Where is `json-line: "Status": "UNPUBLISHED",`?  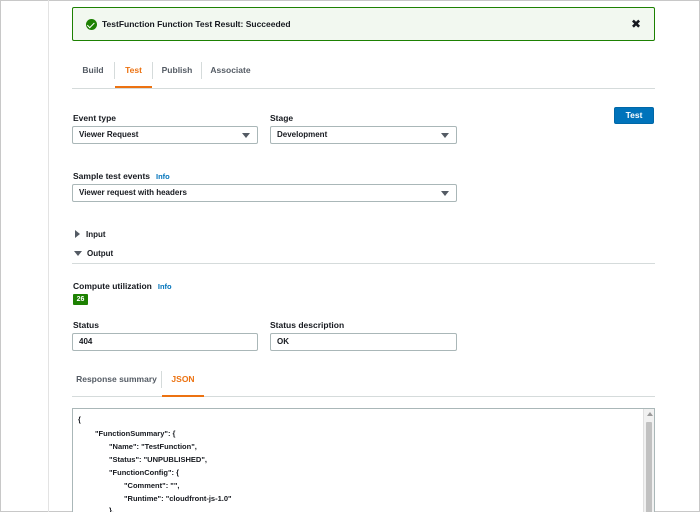
json-line: "Status": "UNPUBLISHED", is located at coordinates (158, 459).